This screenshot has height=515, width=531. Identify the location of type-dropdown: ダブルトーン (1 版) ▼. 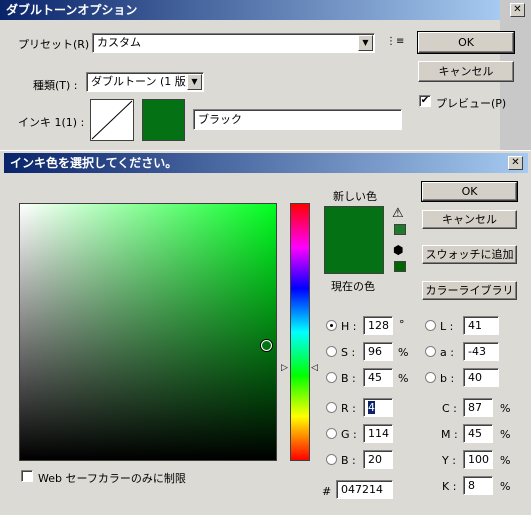
(145, 82).